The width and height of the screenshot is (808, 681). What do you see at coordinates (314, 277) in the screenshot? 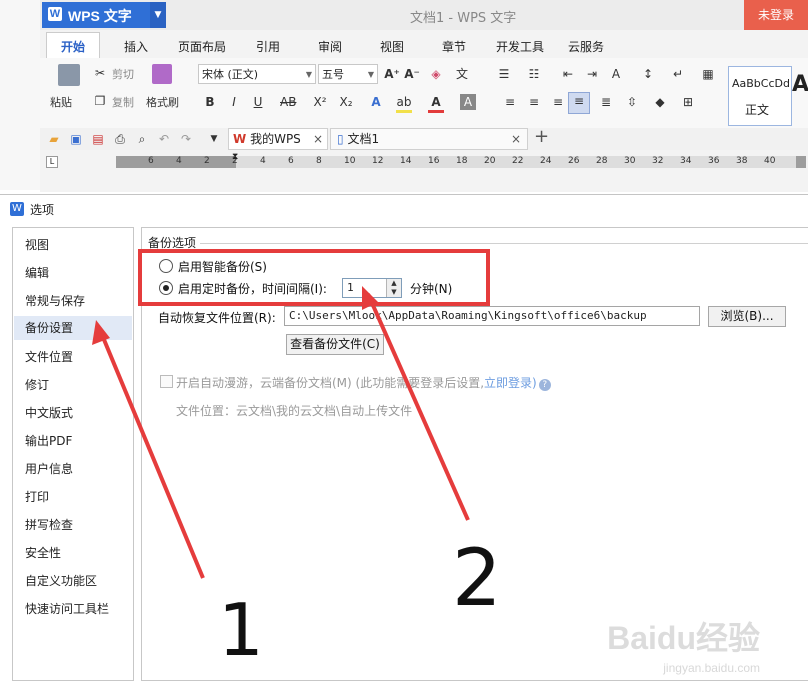
I see `highlight-box` at bounding box center [314, 277].